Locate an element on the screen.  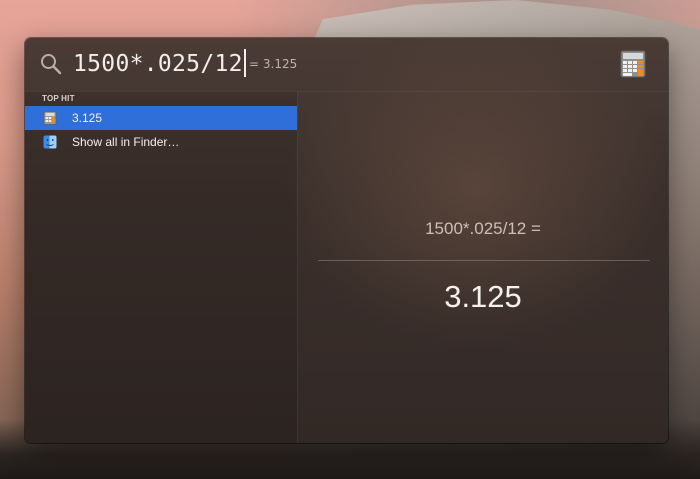
text-caret is located at coordinates (245, 63).